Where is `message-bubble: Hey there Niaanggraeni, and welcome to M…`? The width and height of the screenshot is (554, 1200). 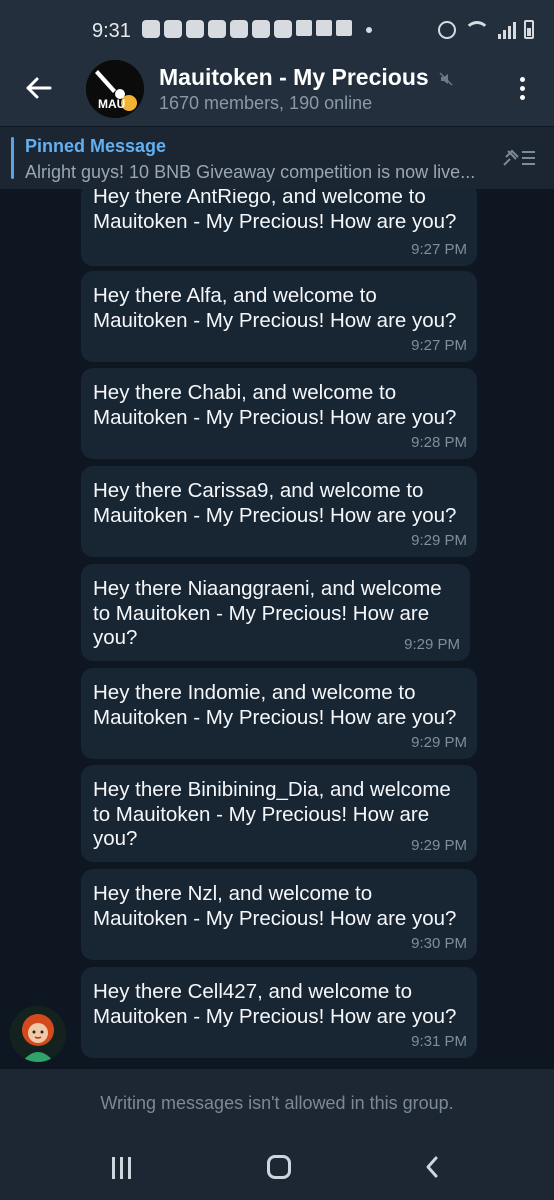
message-bubble: Hey there Niaanggraeni, and welcome to M… is located at coordinates (275, 612).